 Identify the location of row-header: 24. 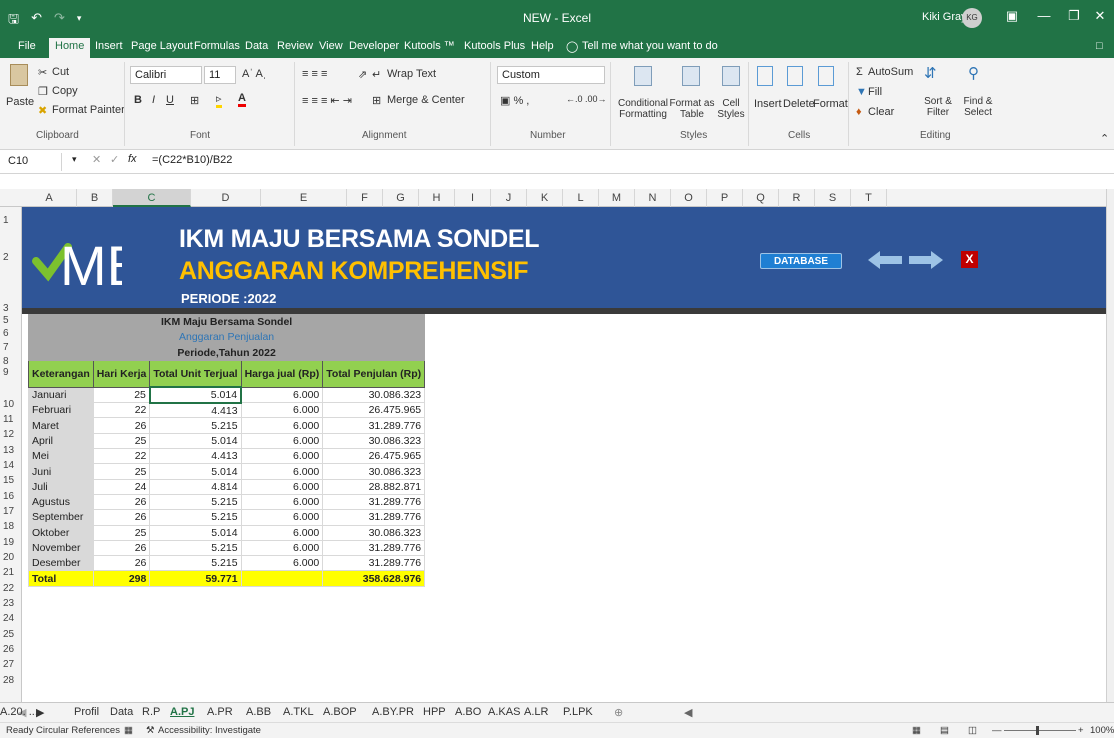
(11, 618).